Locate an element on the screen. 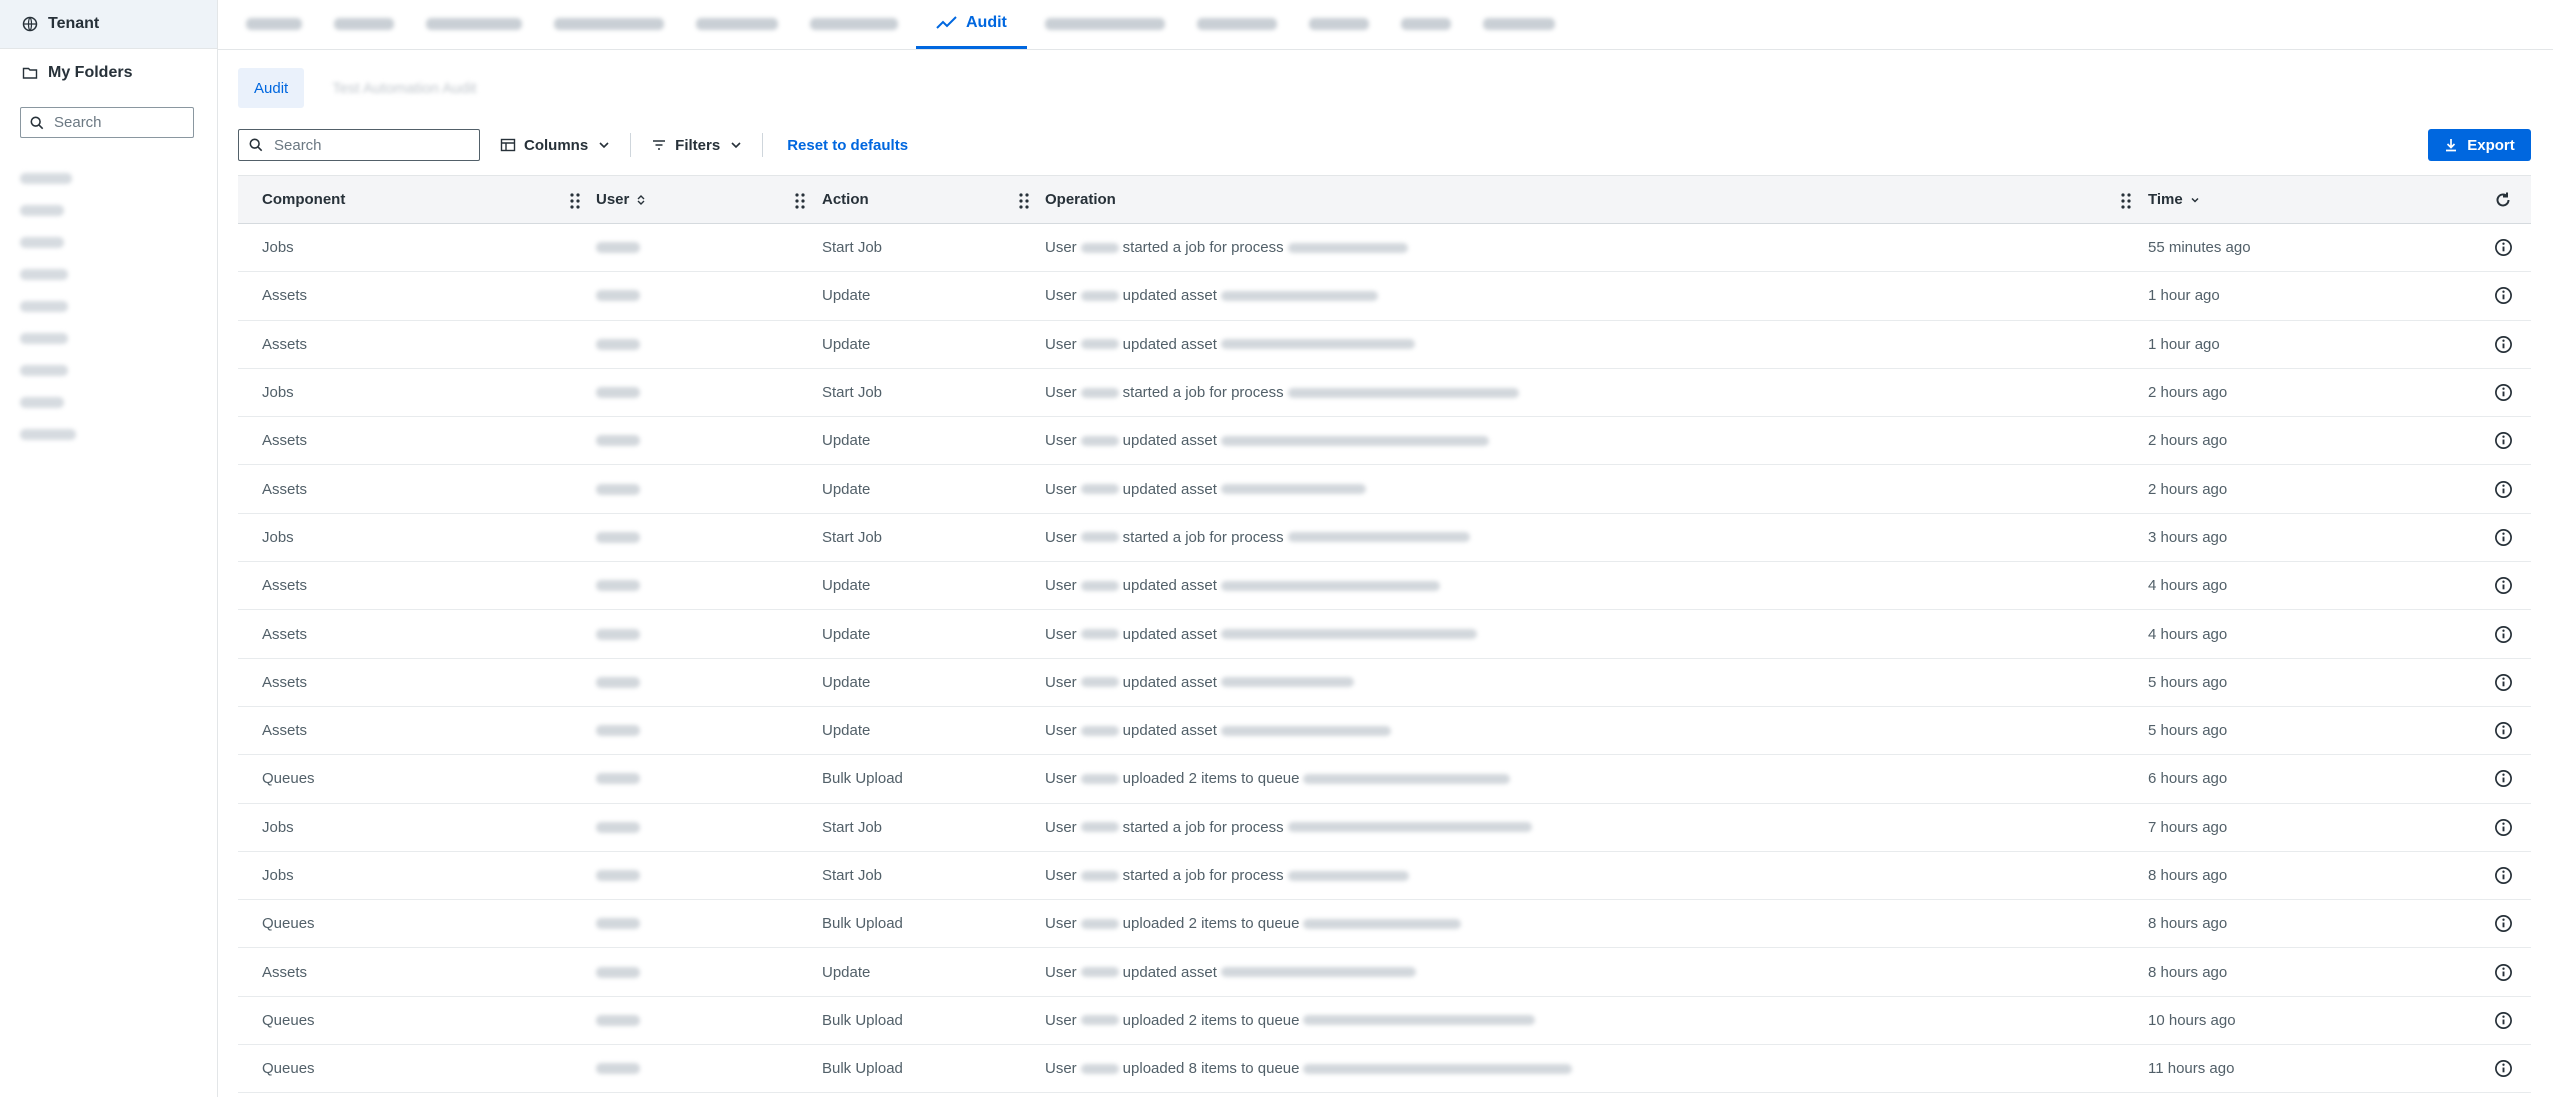 The height and width of the screenshot is (1097, 2553). operation-text: started a job for process is located at coordinates (1203, 875).